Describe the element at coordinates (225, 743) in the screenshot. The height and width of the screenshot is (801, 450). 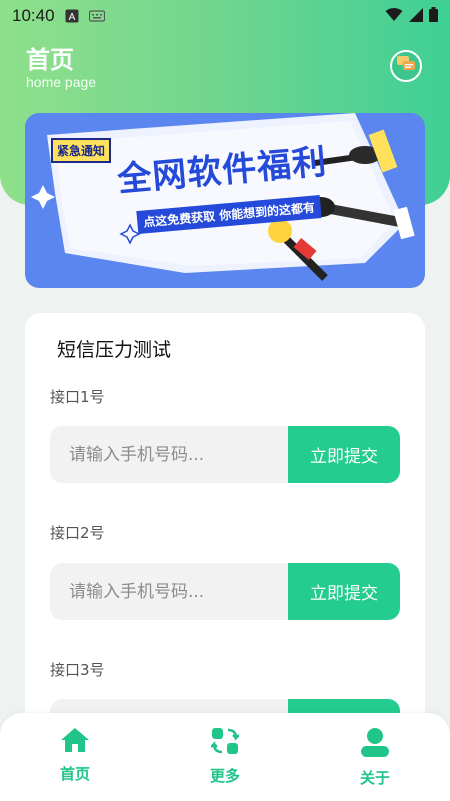
I see `swap-icon` at that location.